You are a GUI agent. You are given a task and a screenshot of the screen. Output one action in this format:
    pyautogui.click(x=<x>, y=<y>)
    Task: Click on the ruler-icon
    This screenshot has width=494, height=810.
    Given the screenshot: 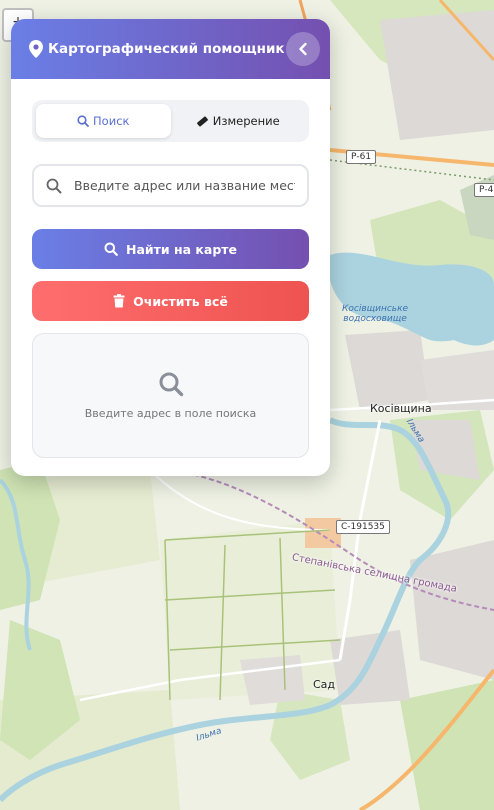 What is the action you would take?
    pyautogui.click(x=202, y=121)
    